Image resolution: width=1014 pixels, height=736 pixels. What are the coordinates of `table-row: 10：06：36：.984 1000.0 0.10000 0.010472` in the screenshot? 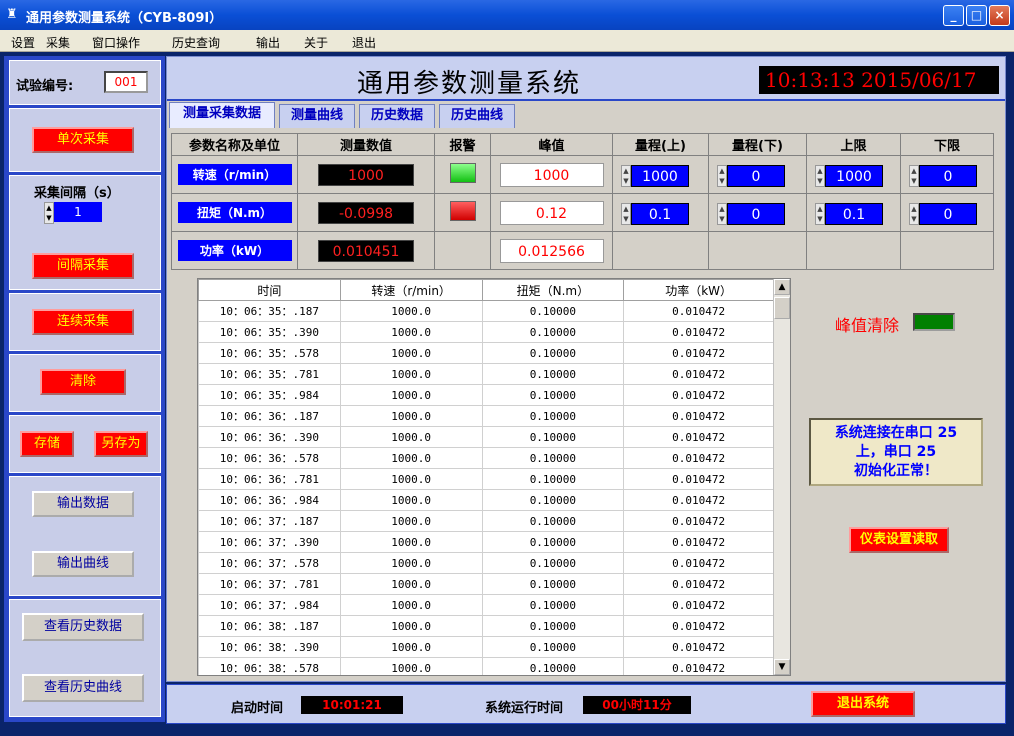 It's located at (486, 500).